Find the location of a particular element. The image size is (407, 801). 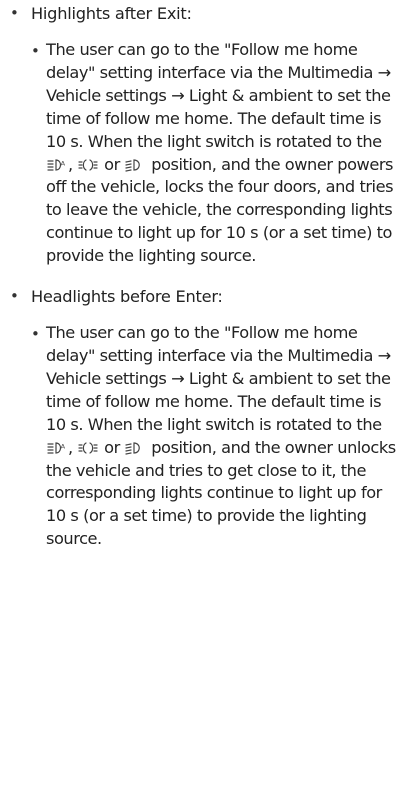

item-heading: Headlights before Enter: is located at coordinates (127, 297).